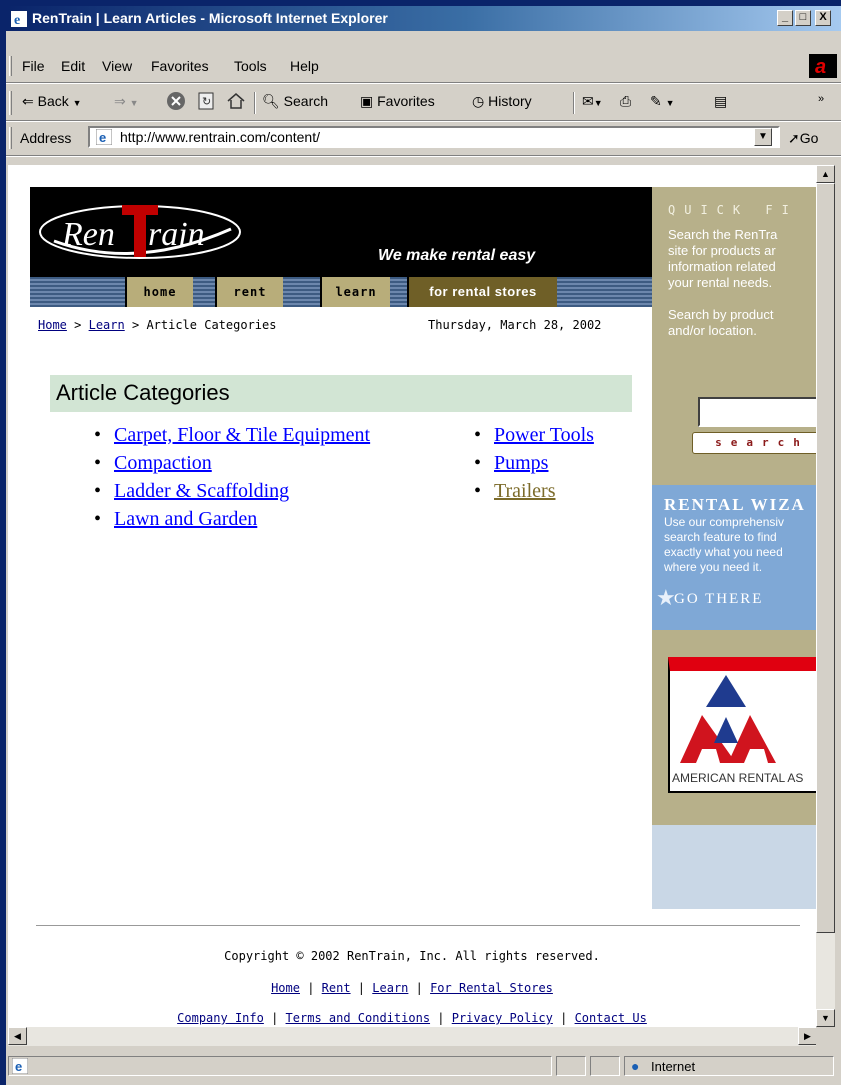 This screenshot has height=1085, width=841. Describe the element at coordinates (720, 537) in the screenshot. I see `rental-wizard-line: search feature to find` at that location.